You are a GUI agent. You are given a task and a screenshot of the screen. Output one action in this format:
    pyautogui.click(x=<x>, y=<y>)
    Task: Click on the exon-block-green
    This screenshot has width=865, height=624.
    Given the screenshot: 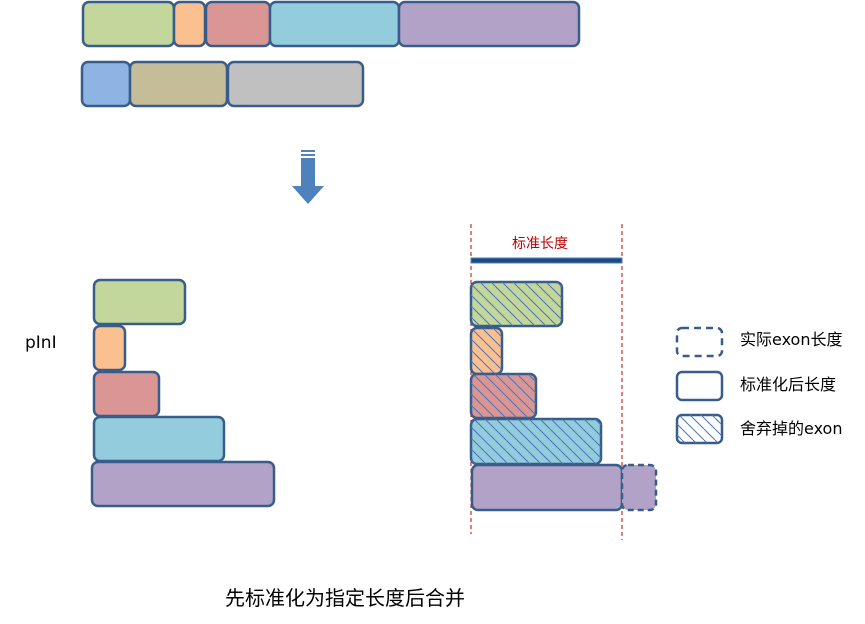 What is the action you would take?
    pyautogui.click(x=128, y=24)
    